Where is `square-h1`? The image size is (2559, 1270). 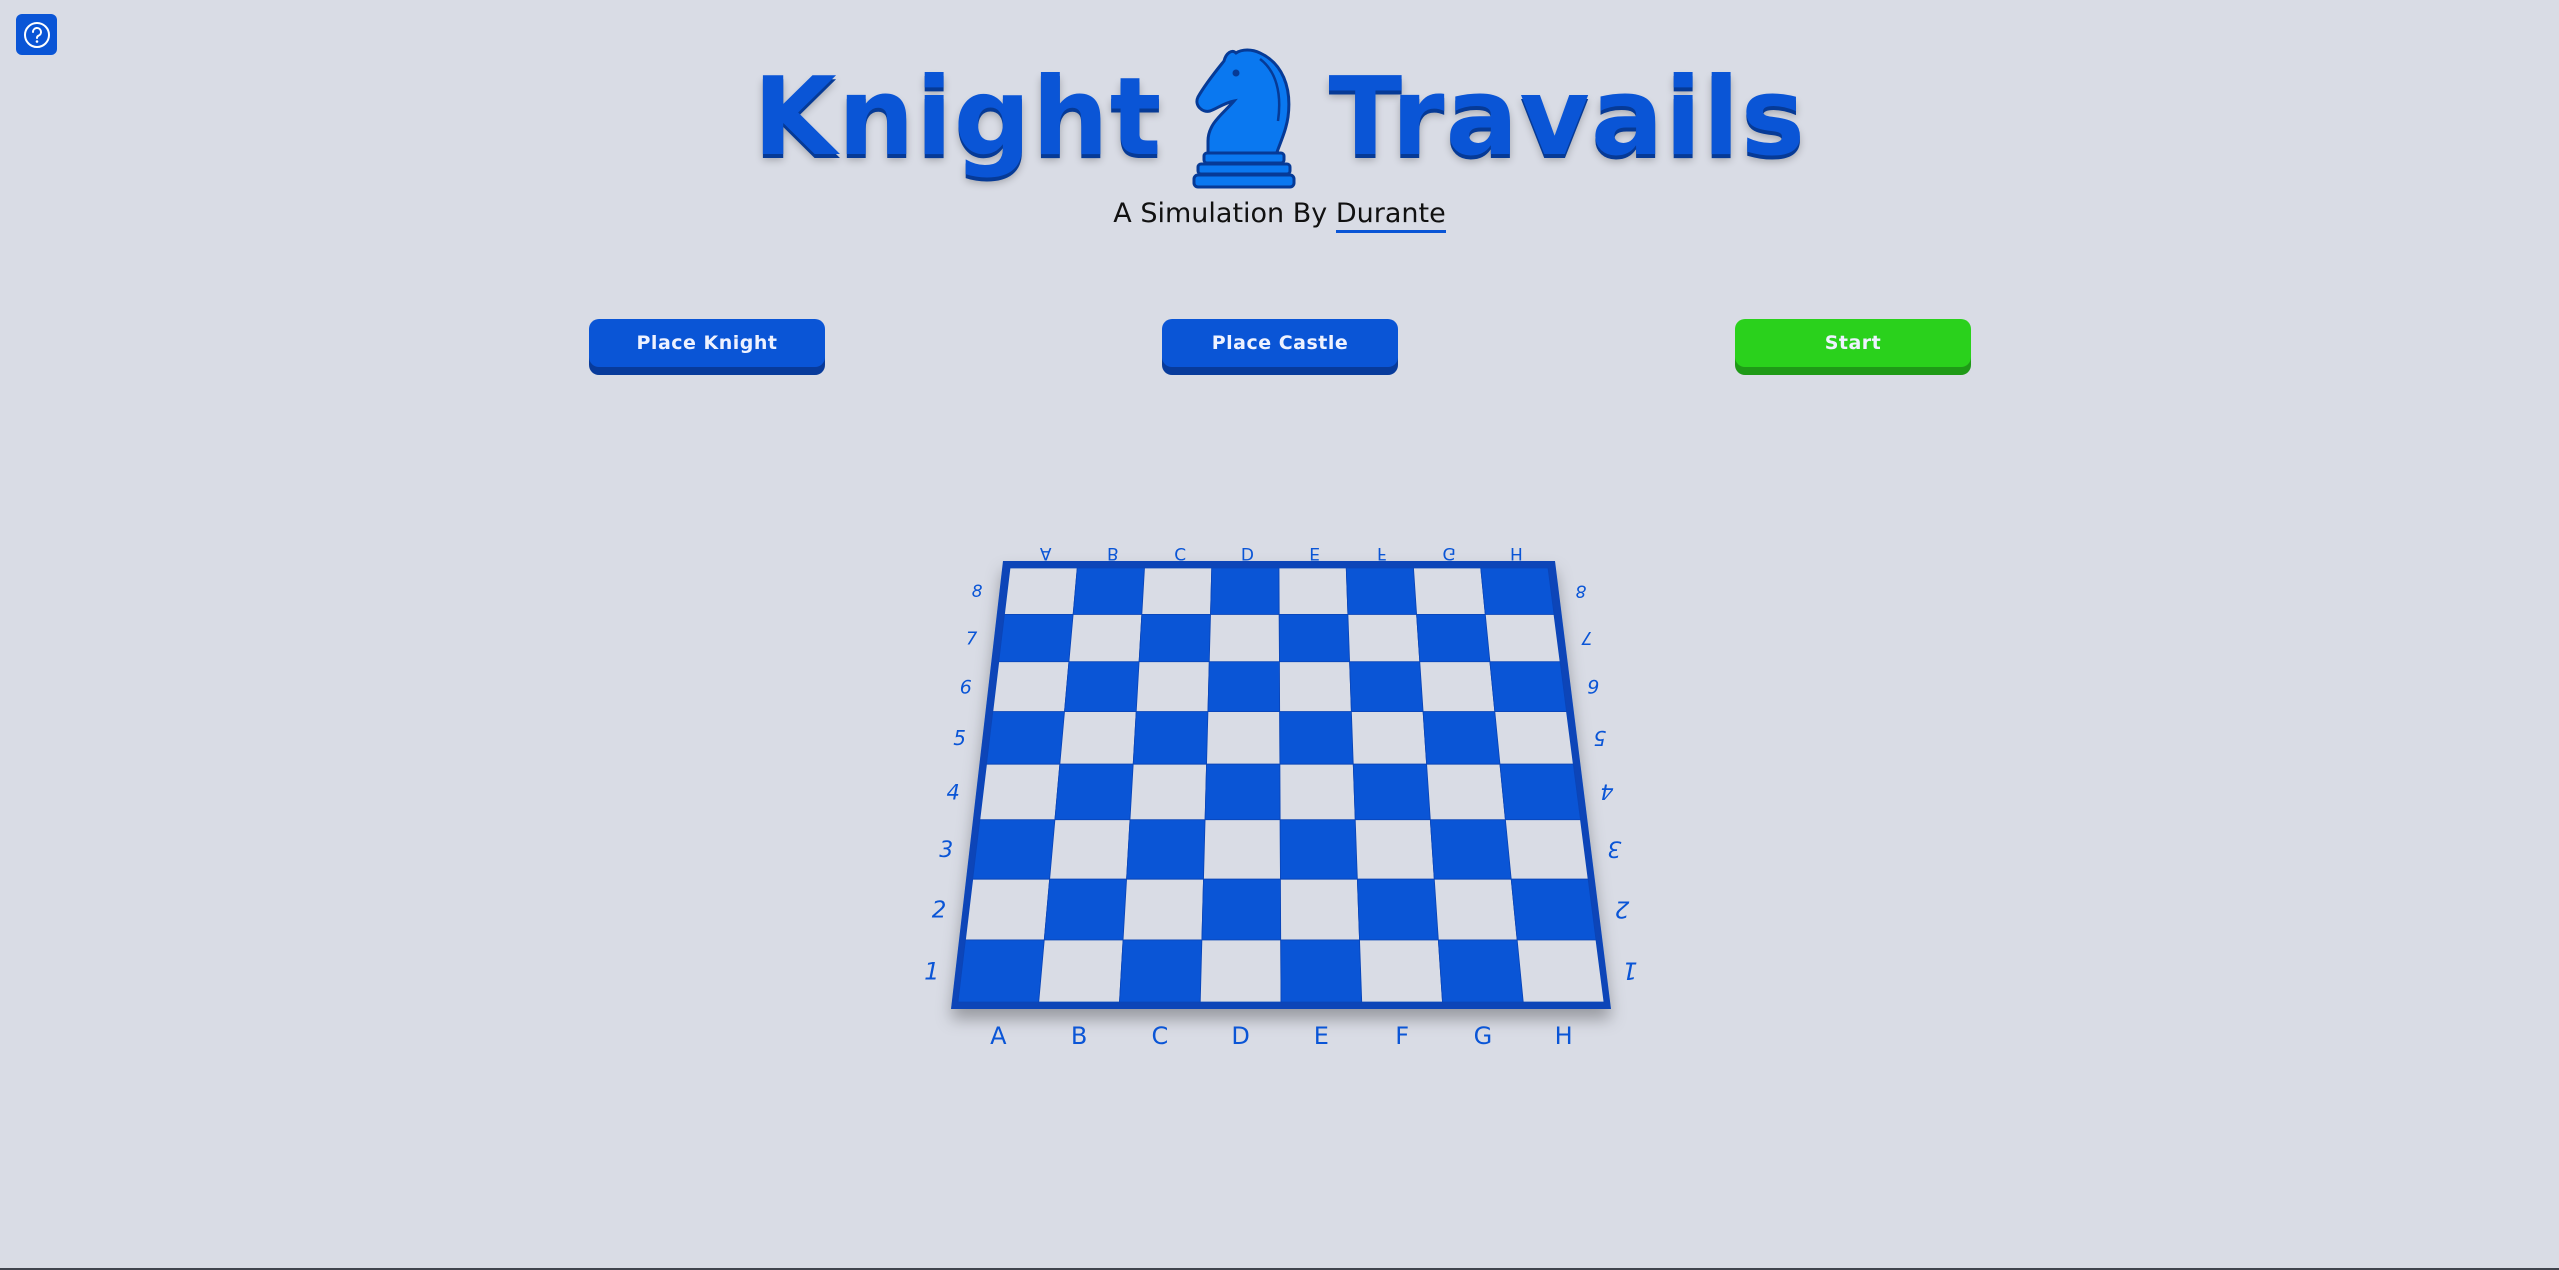 square-h1 is located at coordinates (1560, 971).